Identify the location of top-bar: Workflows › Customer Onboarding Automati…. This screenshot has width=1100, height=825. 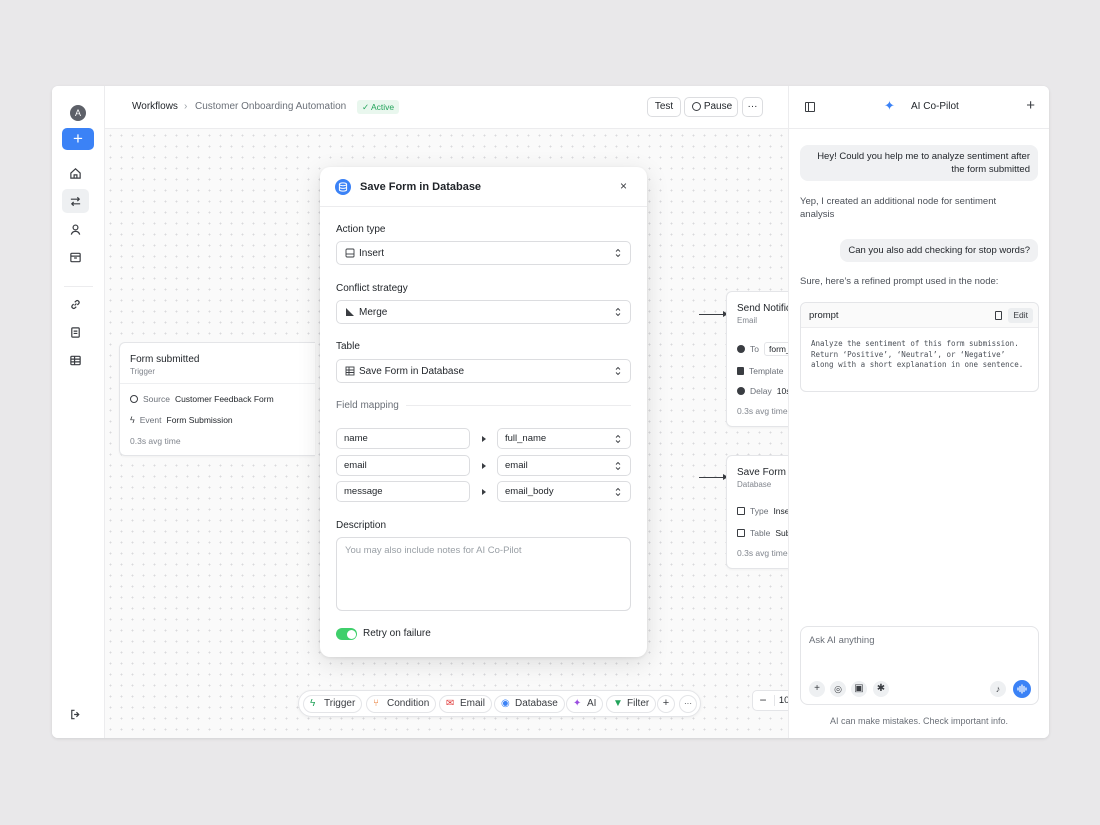
(446, 107).